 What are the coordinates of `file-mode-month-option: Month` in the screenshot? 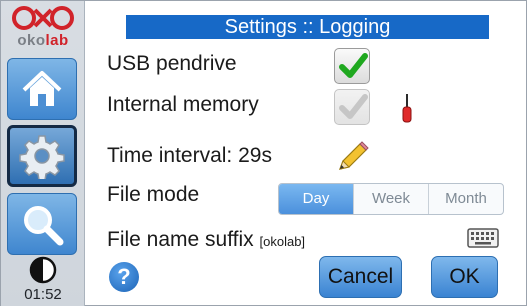 It's located at (465, 199).